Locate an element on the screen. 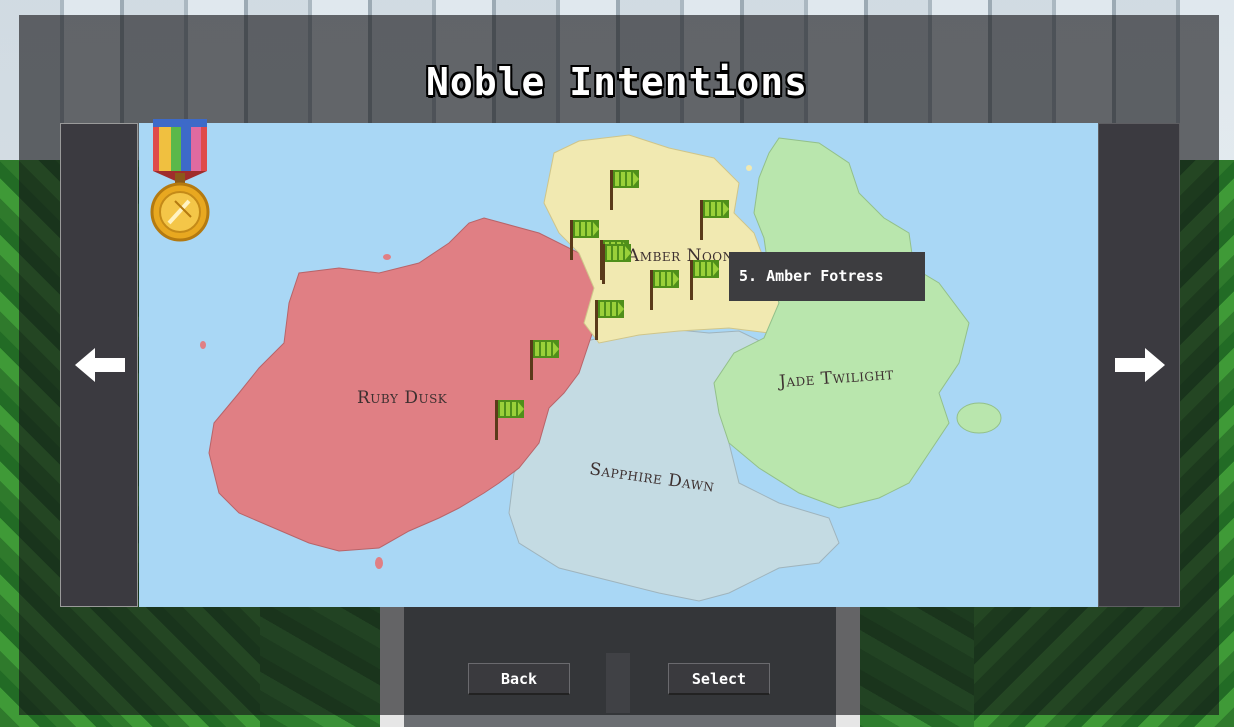 Image resolution: width=1234 pixels, height=727 pixels. previous-map-button is located at coordinates (99, 365).